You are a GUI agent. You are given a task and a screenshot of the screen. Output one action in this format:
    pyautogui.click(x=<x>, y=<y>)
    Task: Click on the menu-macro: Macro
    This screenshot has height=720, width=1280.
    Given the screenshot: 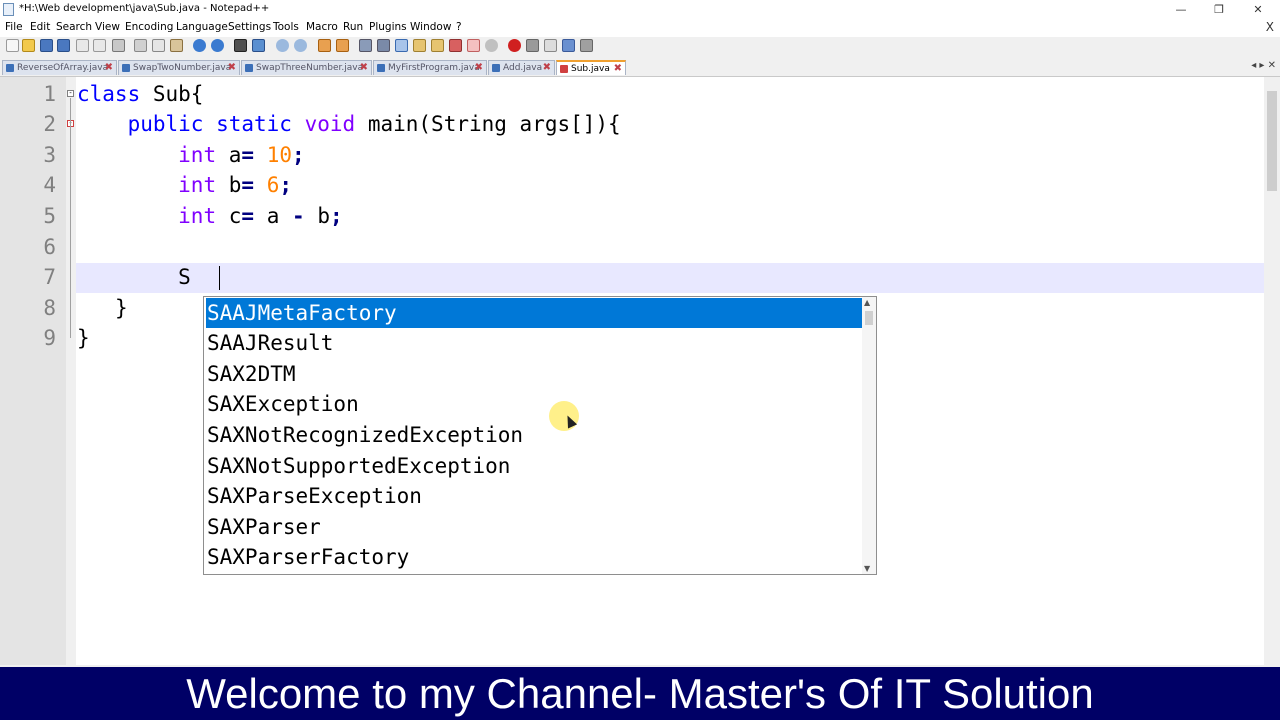 What is the action you would take?
    pyautogui.click(x=322, y=27)
    